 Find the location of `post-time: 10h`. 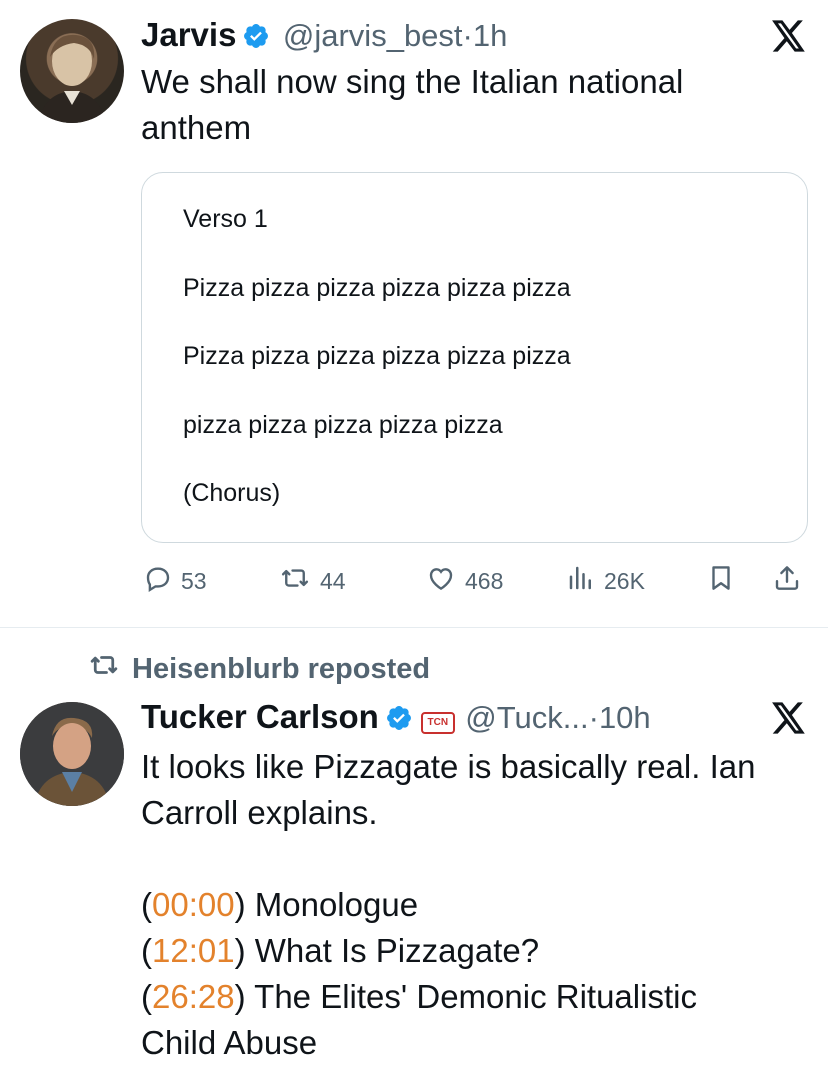

post-time: 10h is located at coordinates (625, 717).